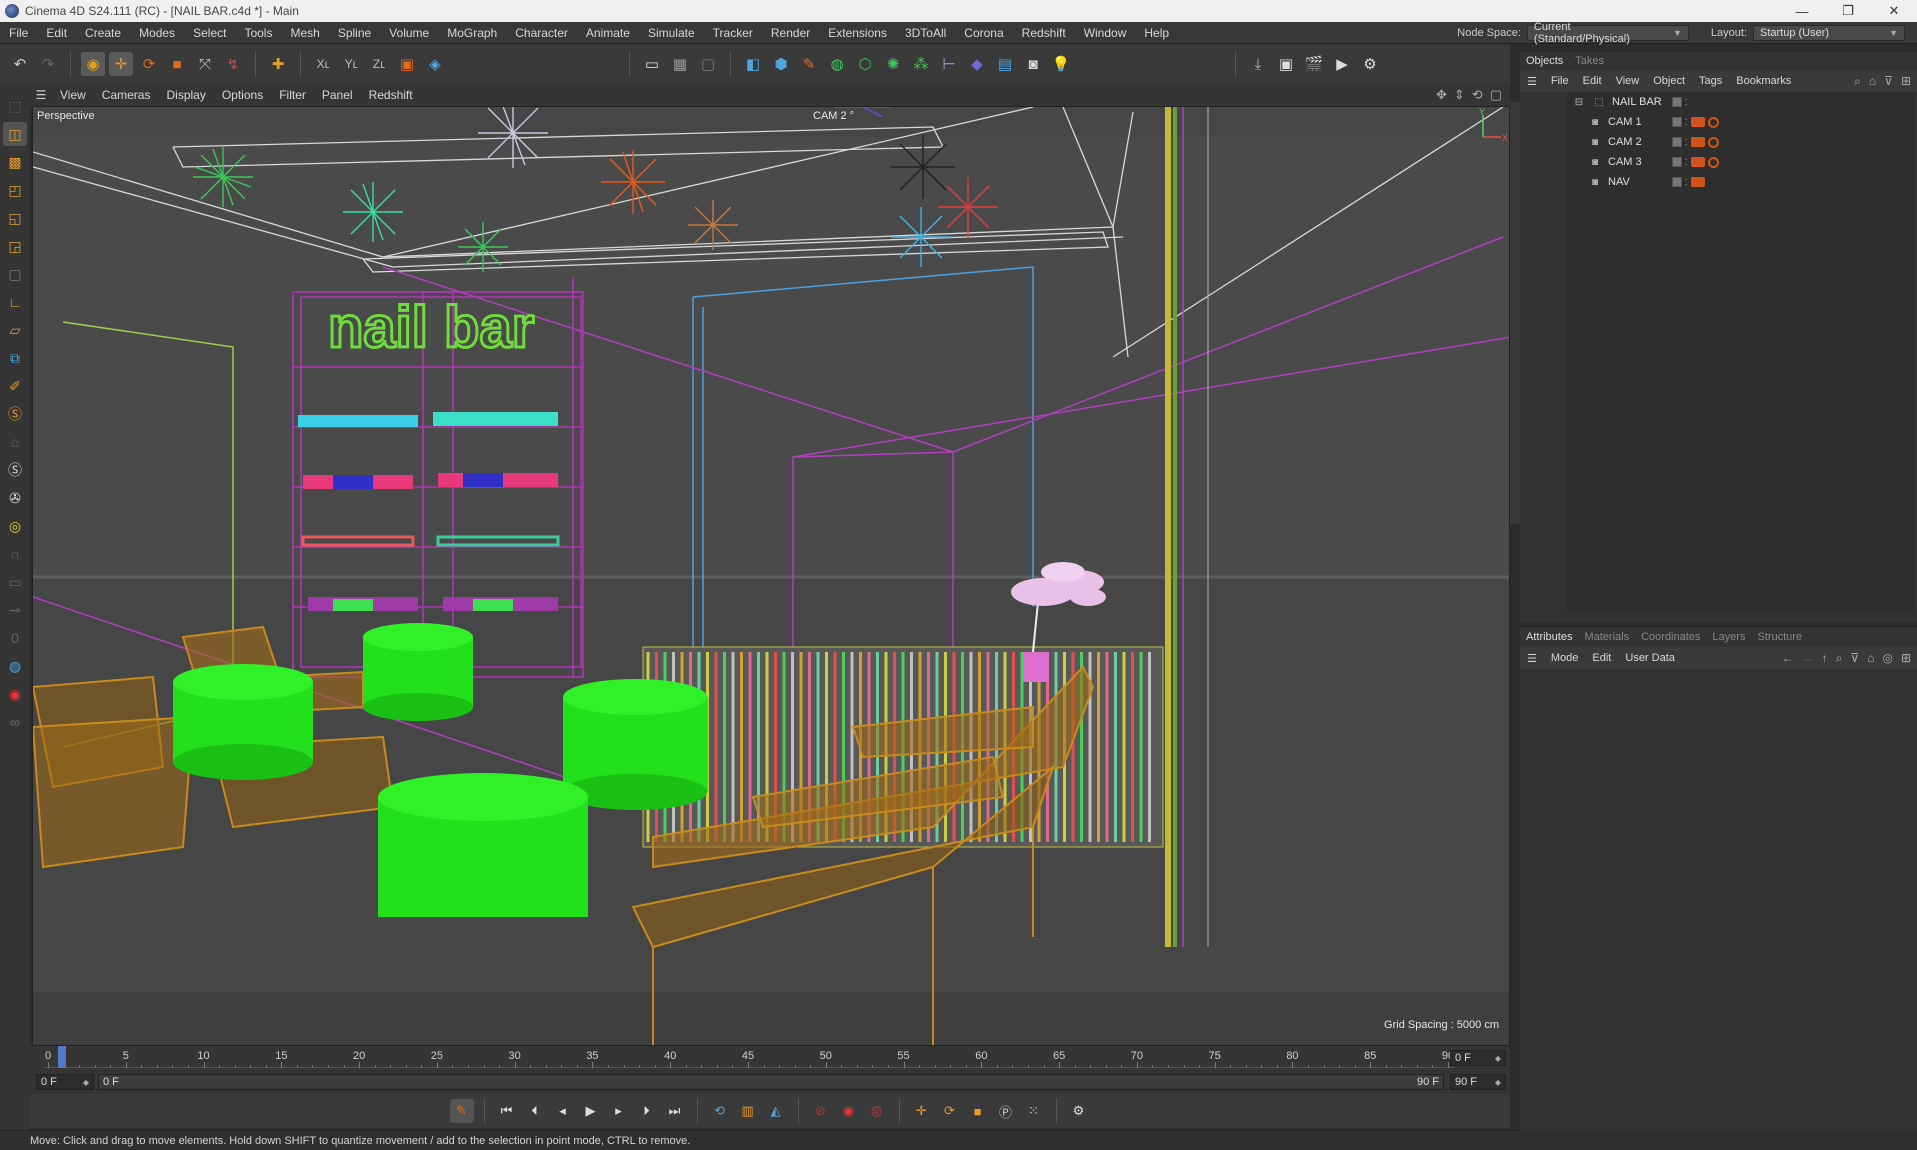 Image resolution: width=1917 pixels, height=1150 pixels. I want to click on objects-menu-file: File, so click(1560, 81).